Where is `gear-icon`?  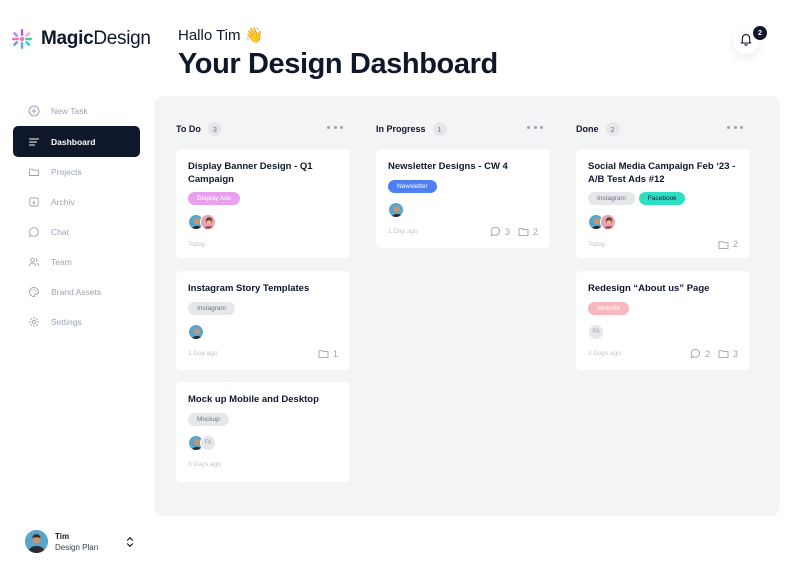
gear-icon is located at coordinates (34, 322).